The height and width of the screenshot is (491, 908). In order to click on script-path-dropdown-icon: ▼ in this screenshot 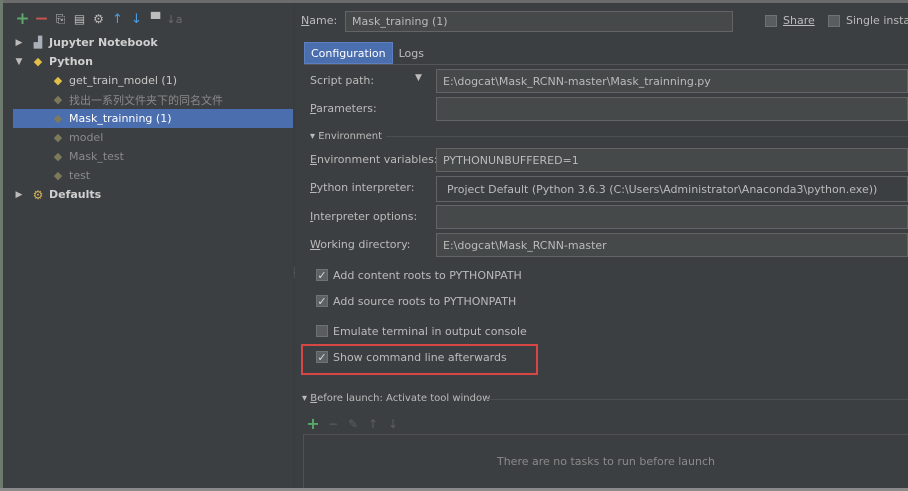, I will do `click(418, 78)`.